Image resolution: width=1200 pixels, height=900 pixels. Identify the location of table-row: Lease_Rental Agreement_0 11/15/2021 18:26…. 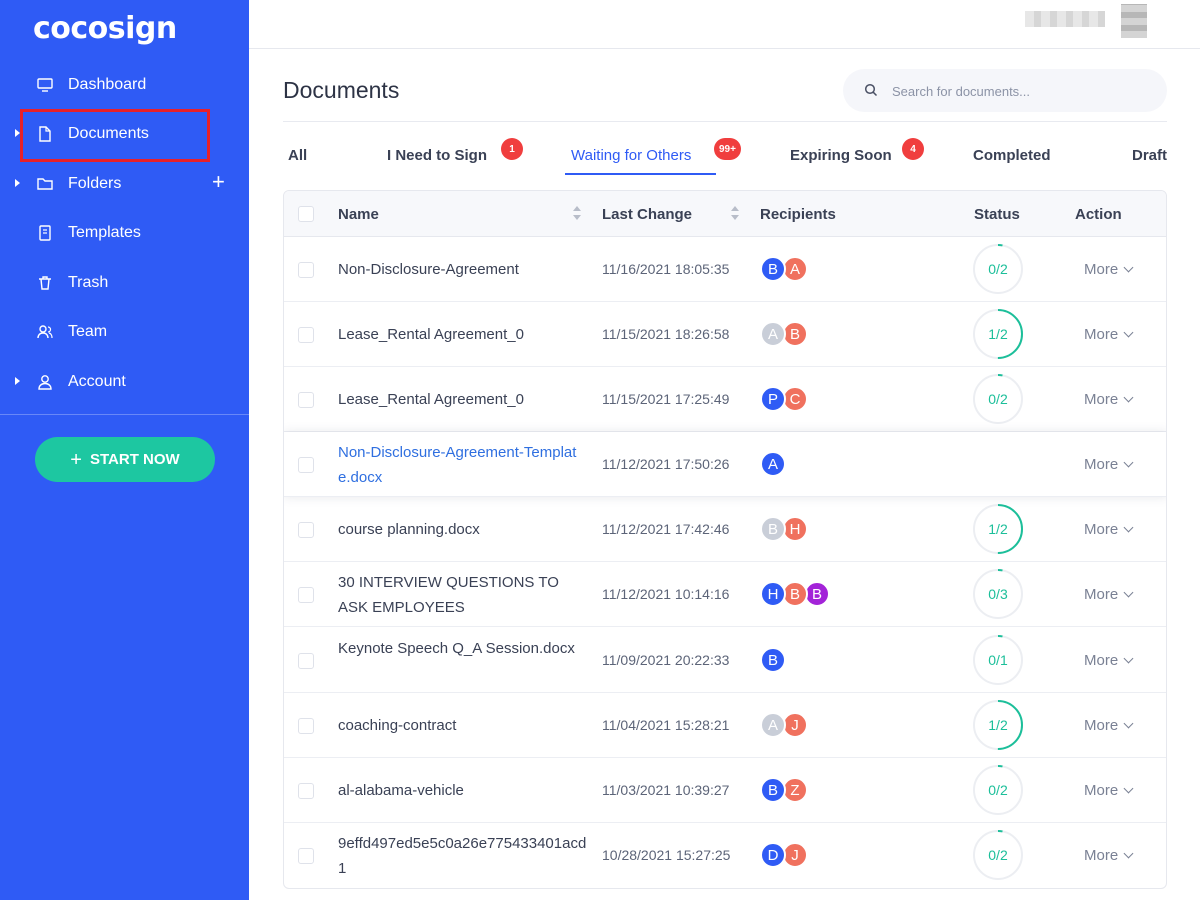
(725, 334).